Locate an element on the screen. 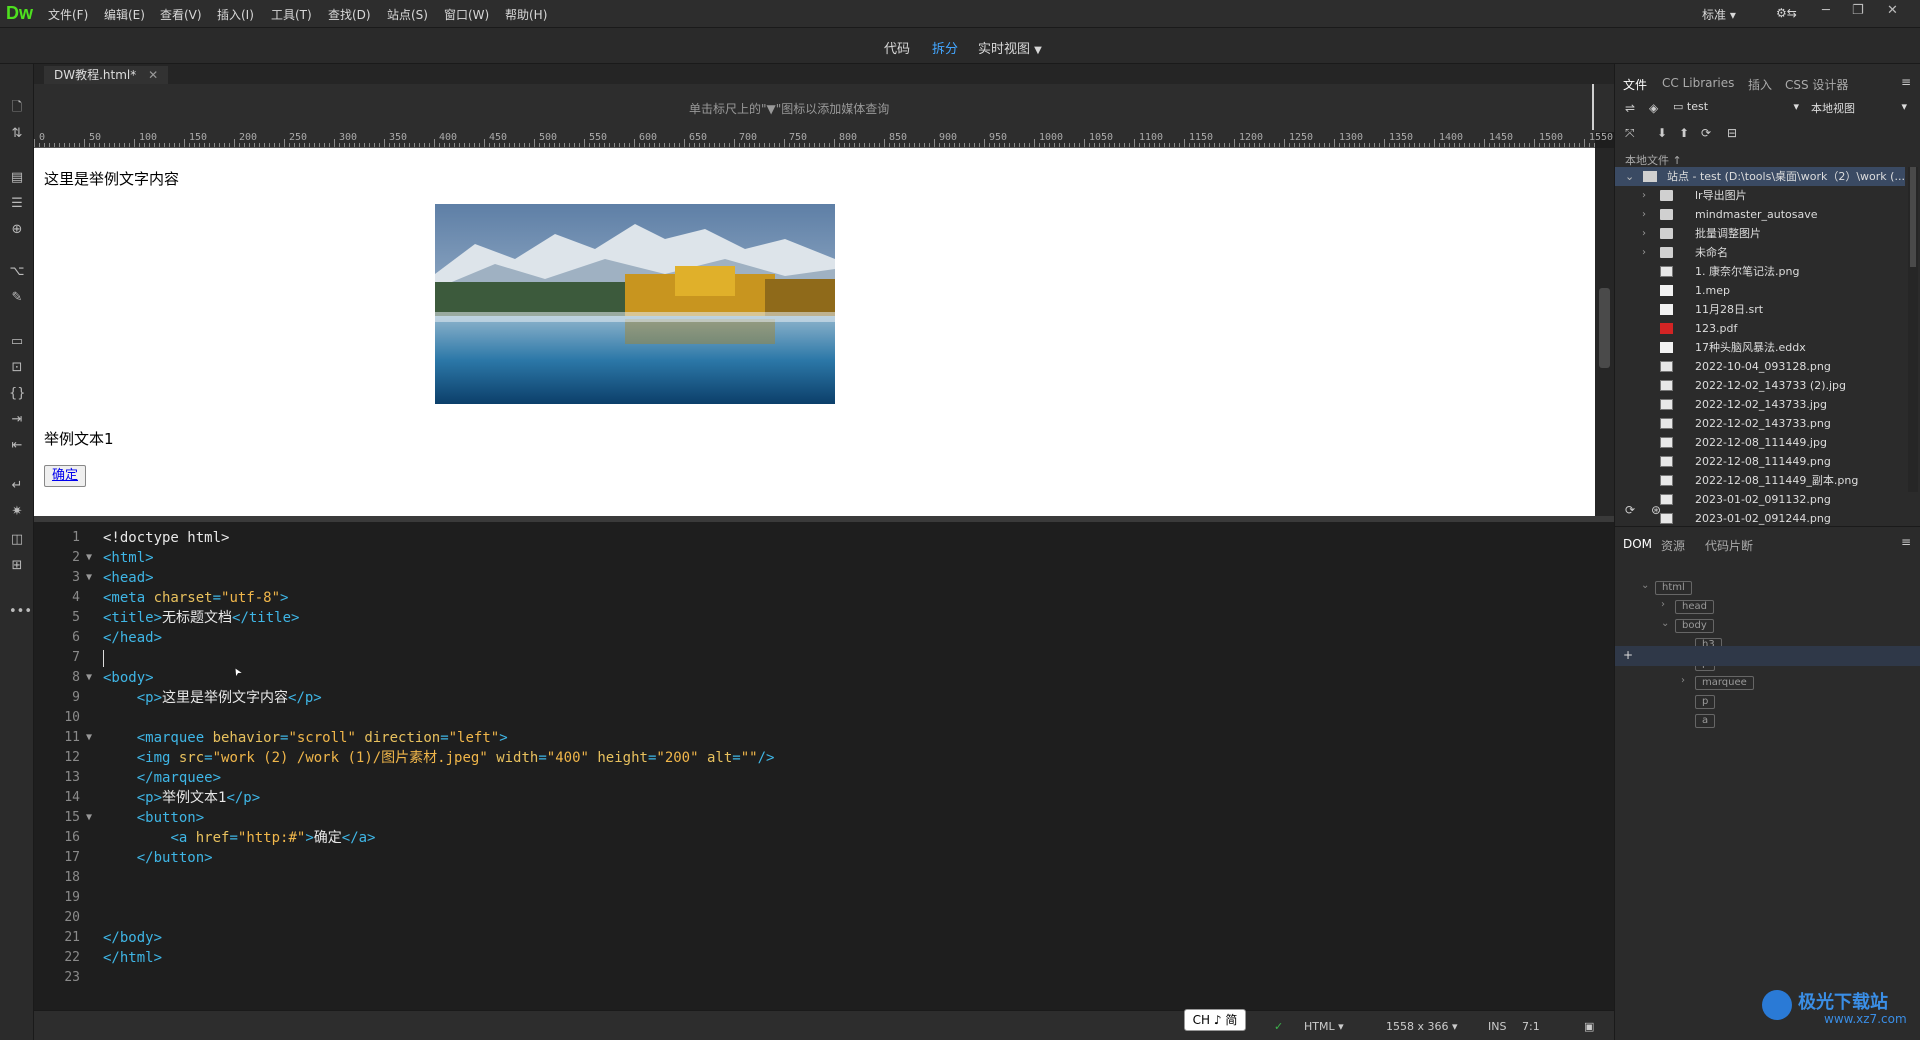  menu-item: 编辑(E) is located at coordinates (124, 14).